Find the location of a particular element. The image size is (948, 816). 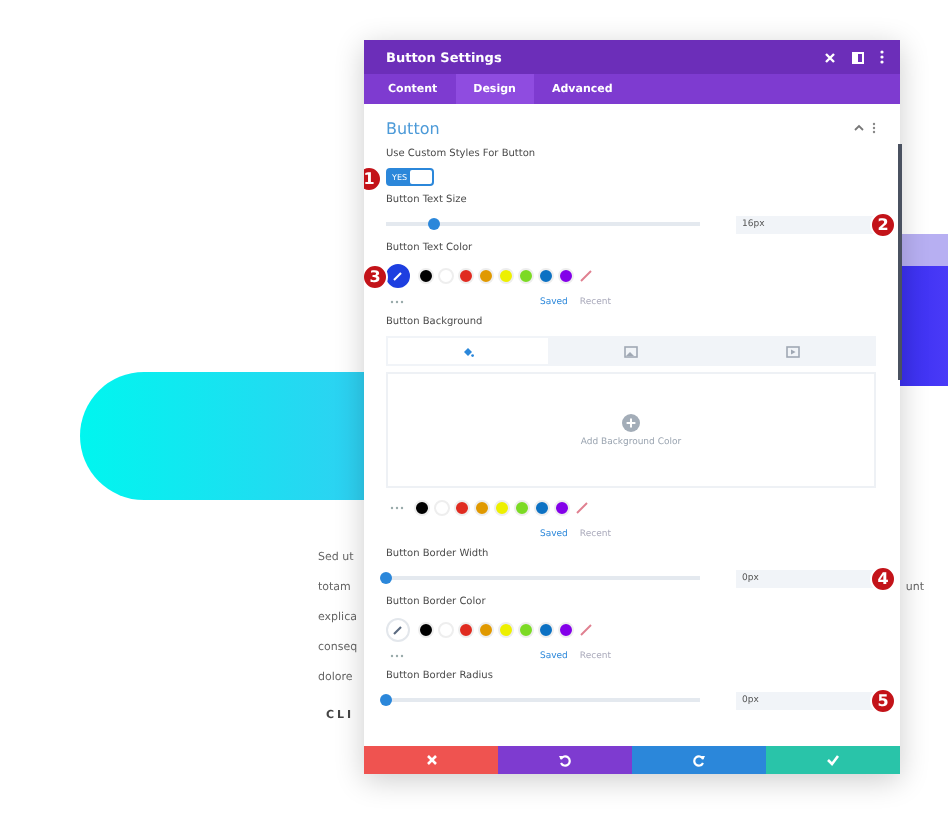

scrollbar is located at coordinates (900, 262).